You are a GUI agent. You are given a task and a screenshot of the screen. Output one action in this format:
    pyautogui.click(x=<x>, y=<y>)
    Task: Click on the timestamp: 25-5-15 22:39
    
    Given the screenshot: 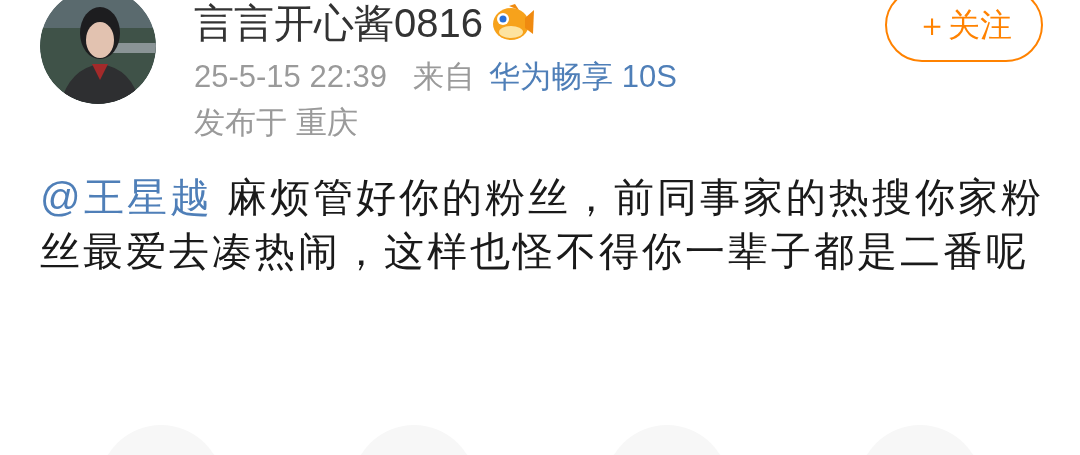 What is the action you would take?
    pyautogui.click(x=291, y=77)
    